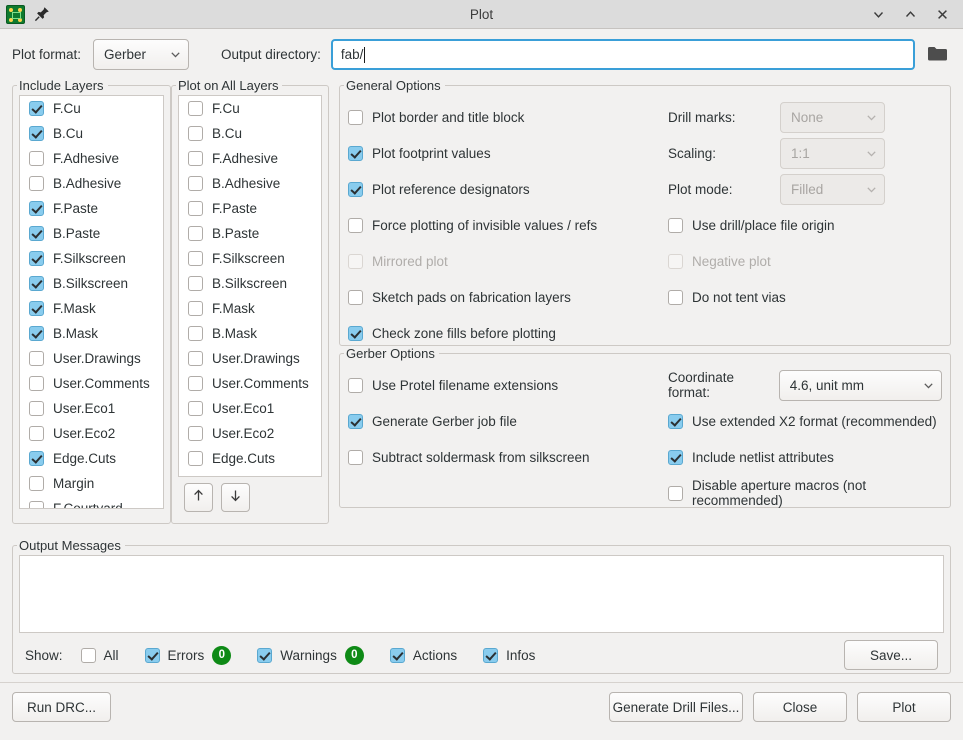 Image resolution: width=963 pixels, height=740 pixels. I want to click on scaling-select: 1:1, so click(832, 153).